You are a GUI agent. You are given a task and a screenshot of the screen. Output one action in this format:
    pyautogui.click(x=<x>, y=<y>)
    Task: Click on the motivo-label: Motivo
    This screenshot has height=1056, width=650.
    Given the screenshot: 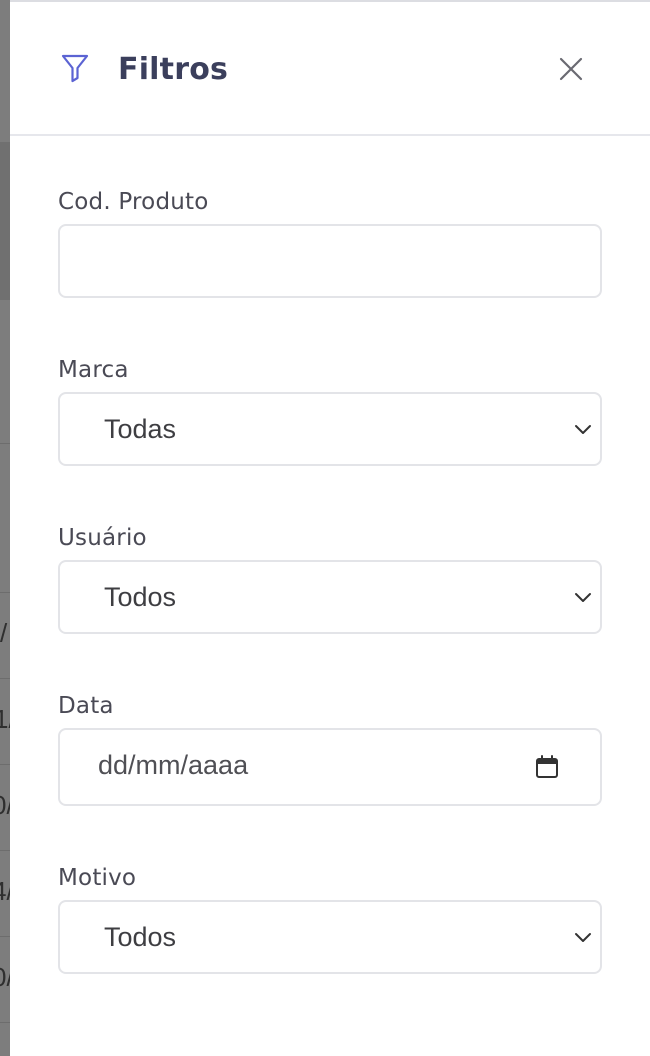 What is the action you would take?
    pyautogui.click(x=97, y=878)
    